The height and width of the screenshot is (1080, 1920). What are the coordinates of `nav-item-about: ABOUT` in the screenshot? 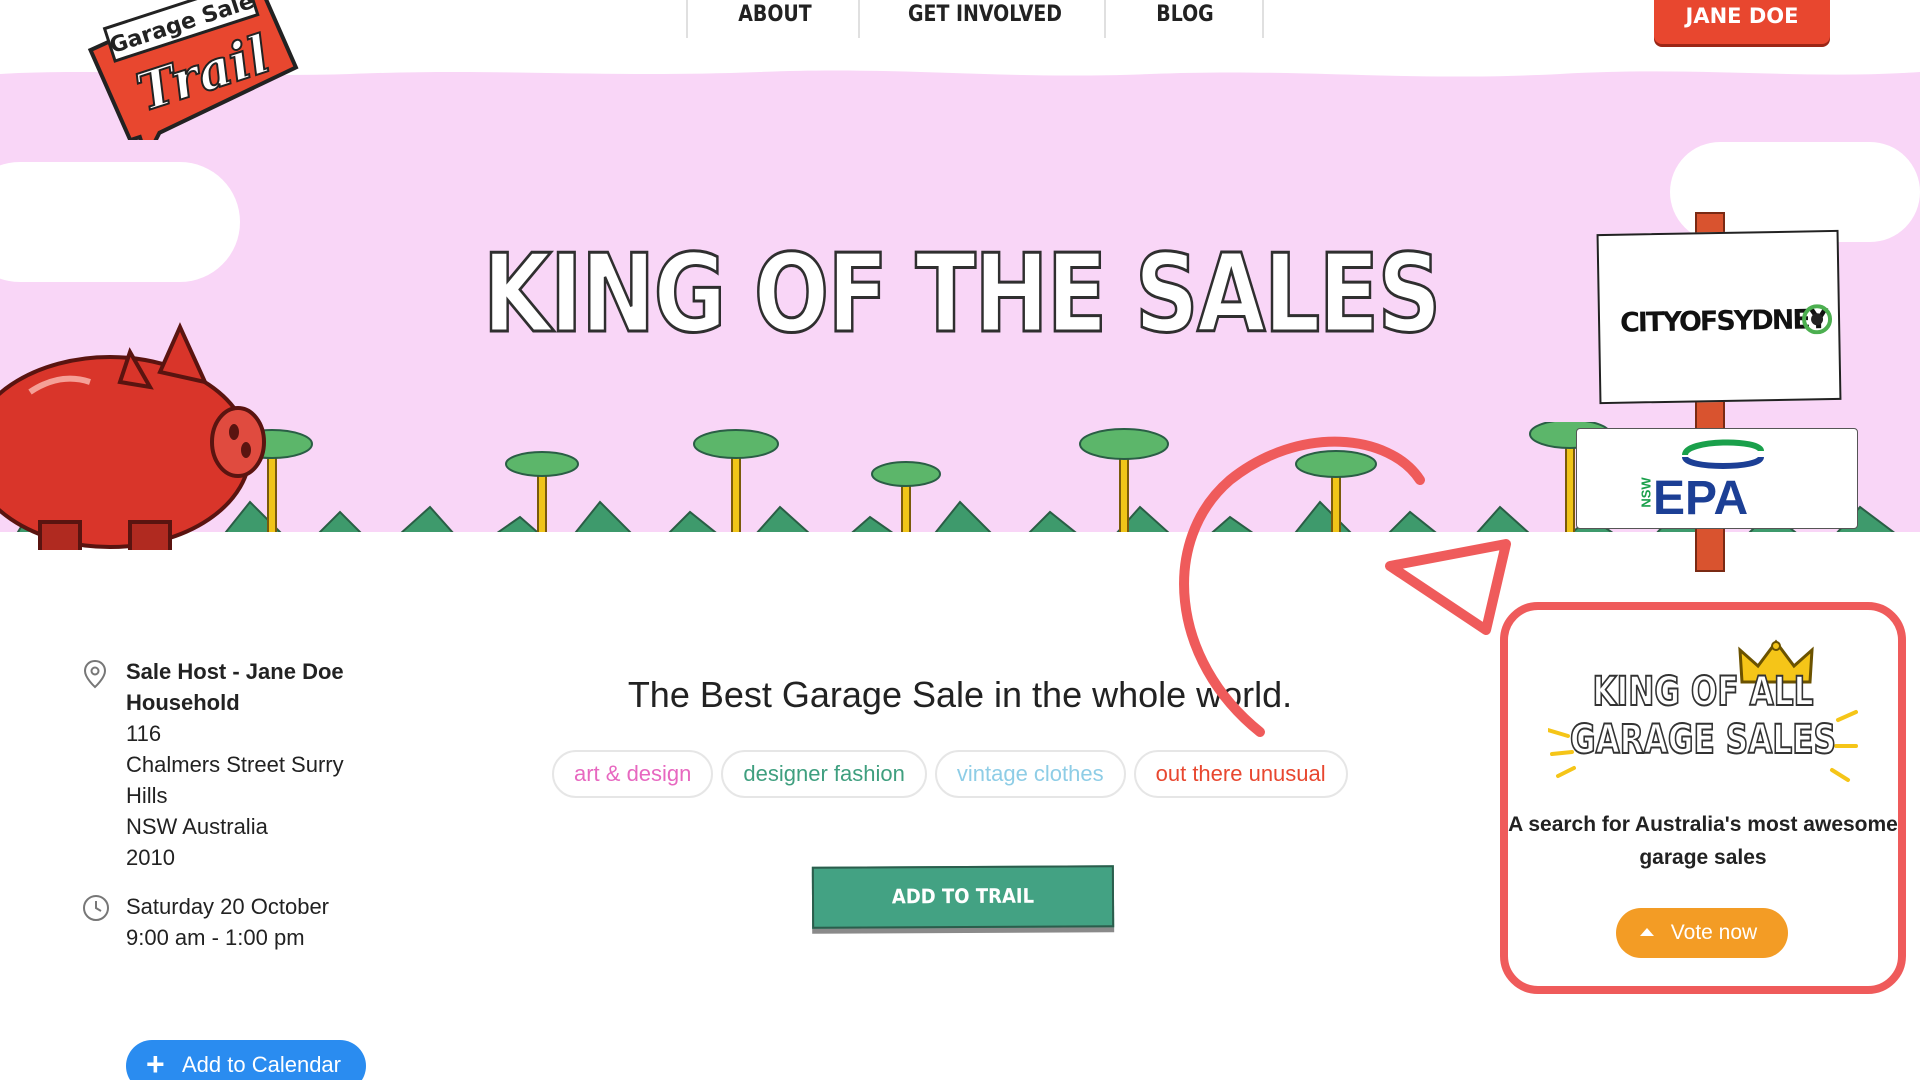 It's located at (775, 18).